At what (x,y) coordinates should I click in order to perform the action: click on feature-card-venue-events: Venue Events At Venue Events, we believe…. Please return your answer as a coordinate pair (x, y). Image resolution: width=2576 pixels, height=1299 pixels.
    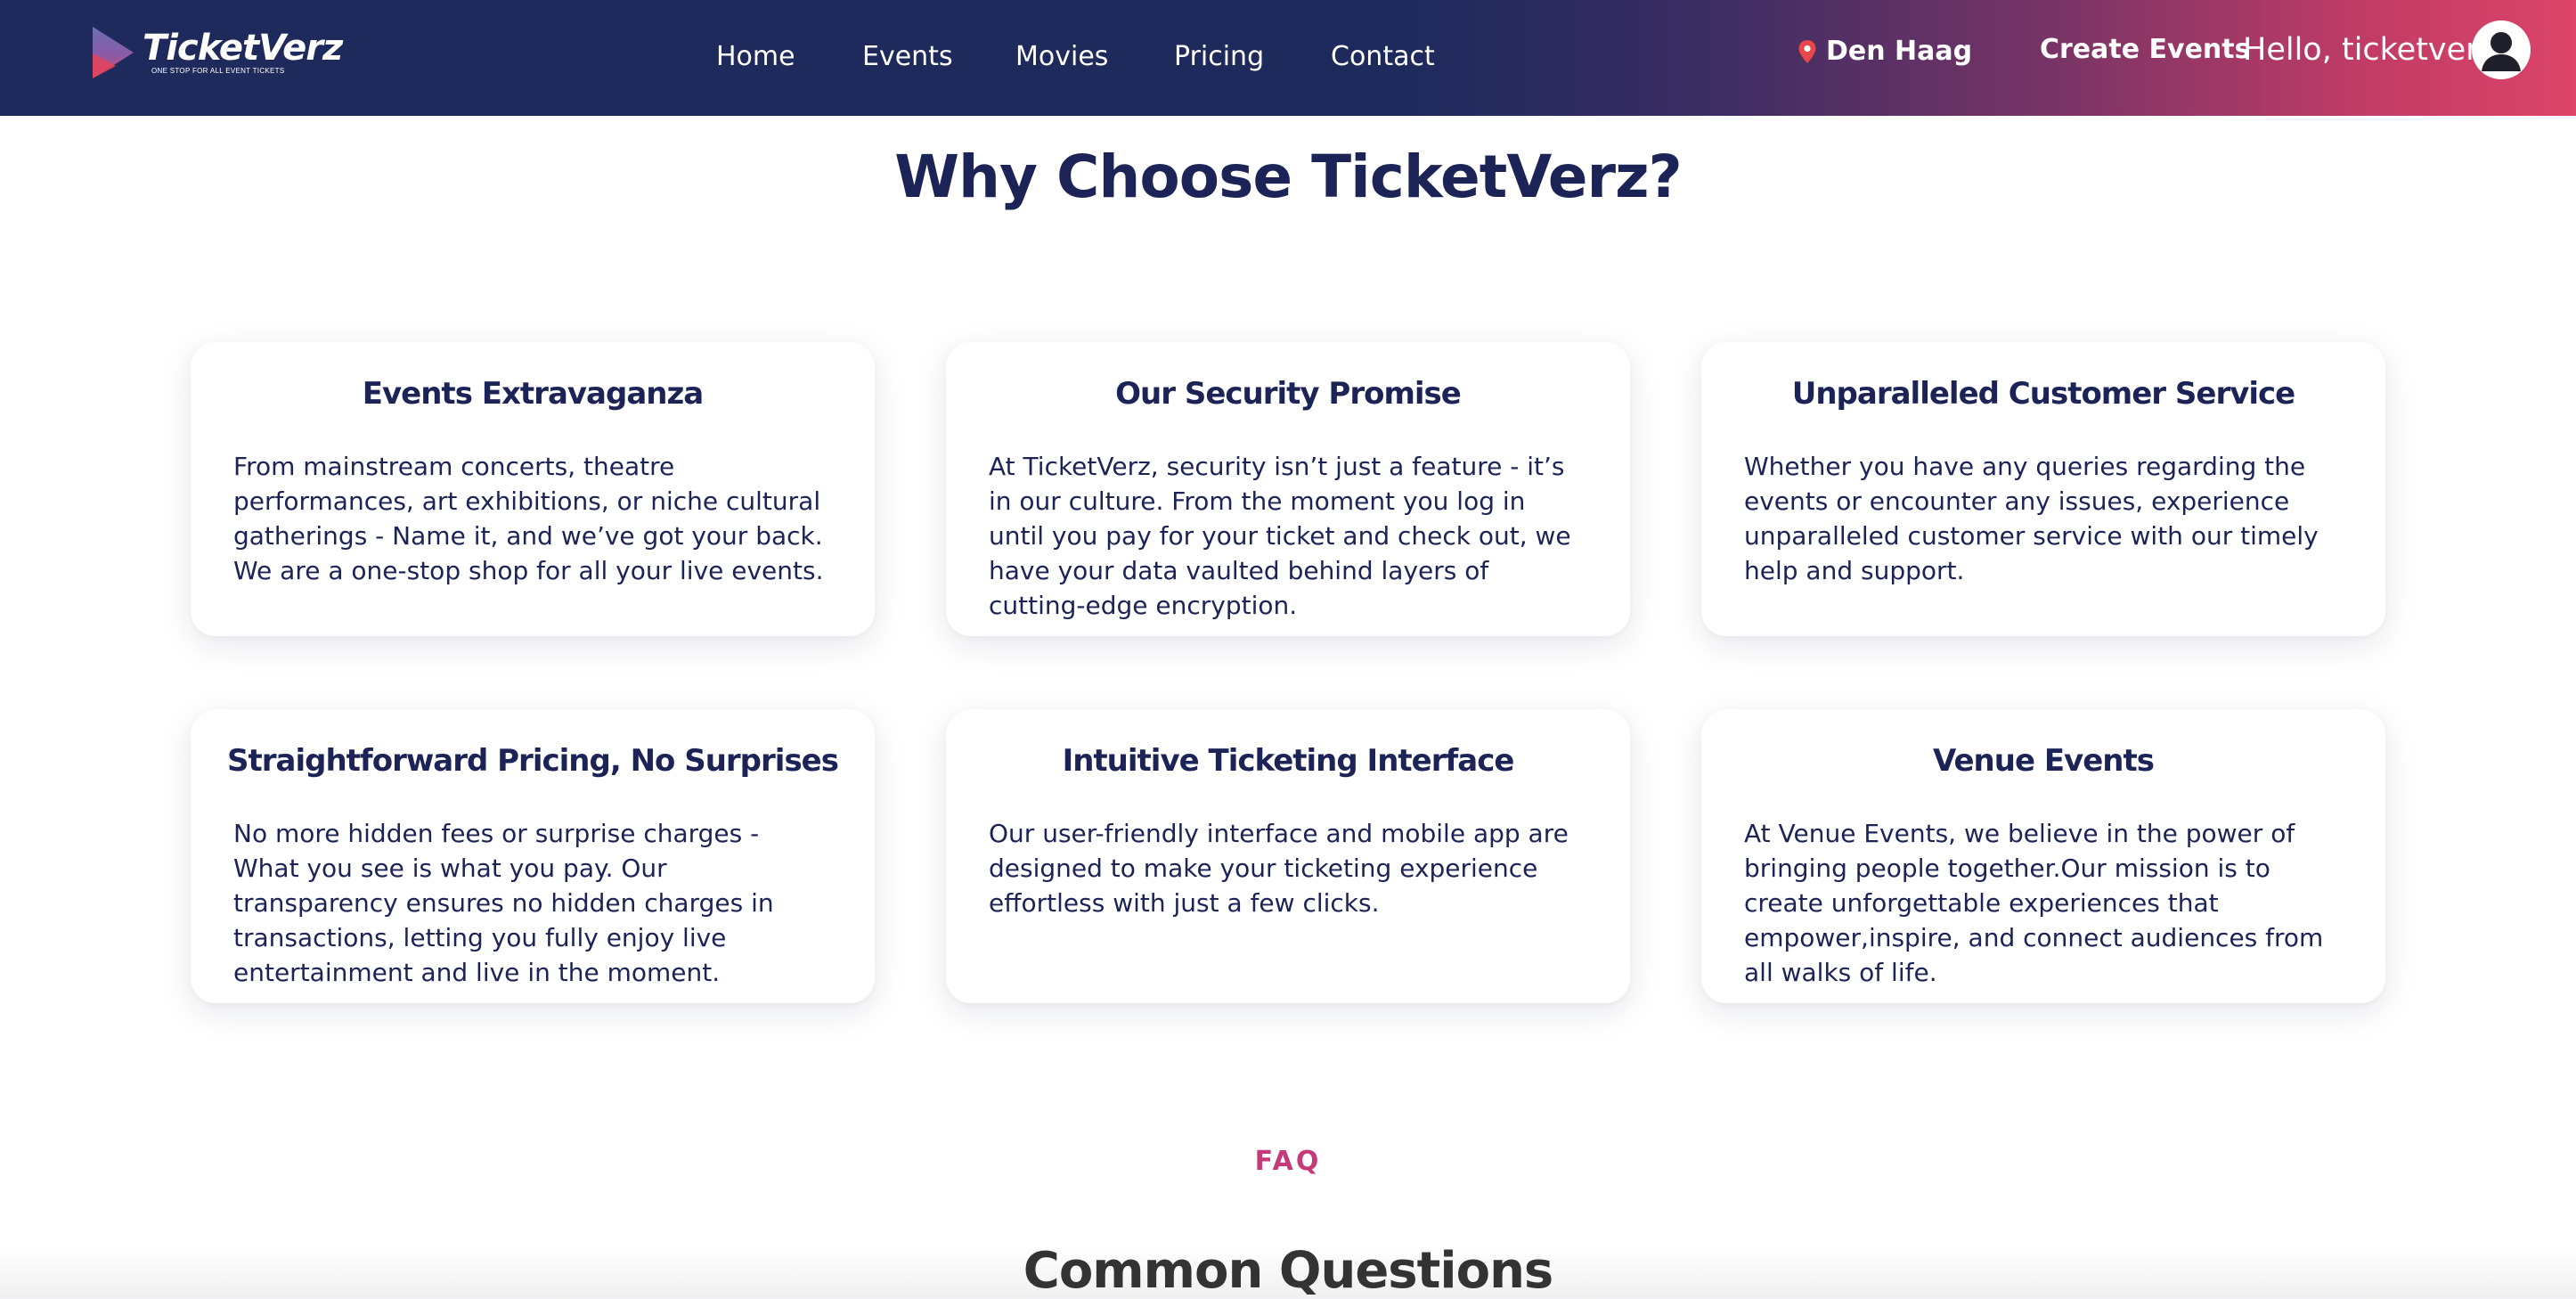
    Looking at the image, I should click on (2043, 856).